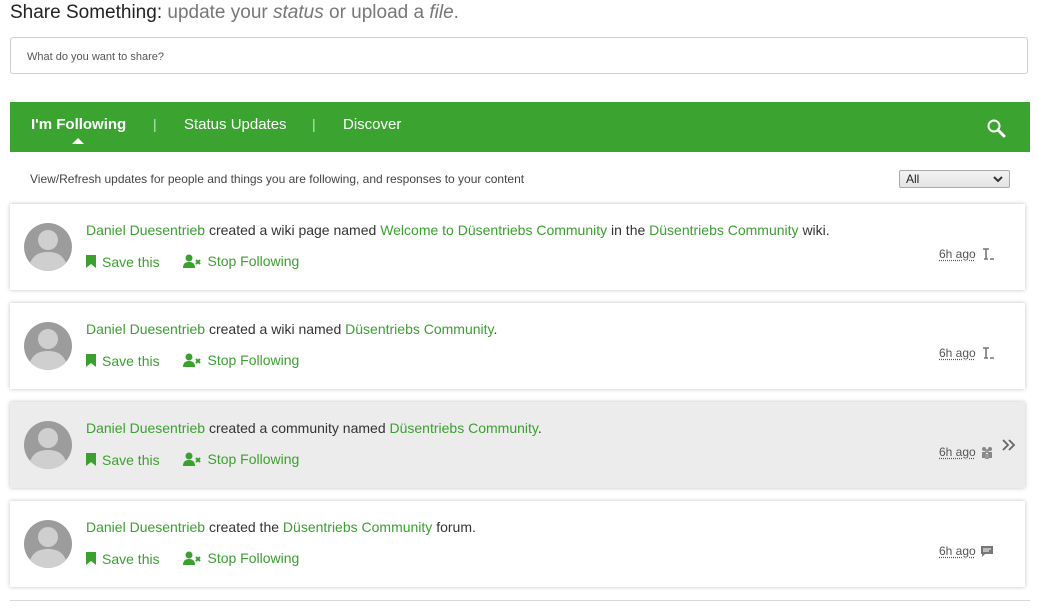 The height and width of the screenshot is (608, 1038). Describe the element at coordinates (996, 128) in the screenshot. I see `search-icon` at that location.